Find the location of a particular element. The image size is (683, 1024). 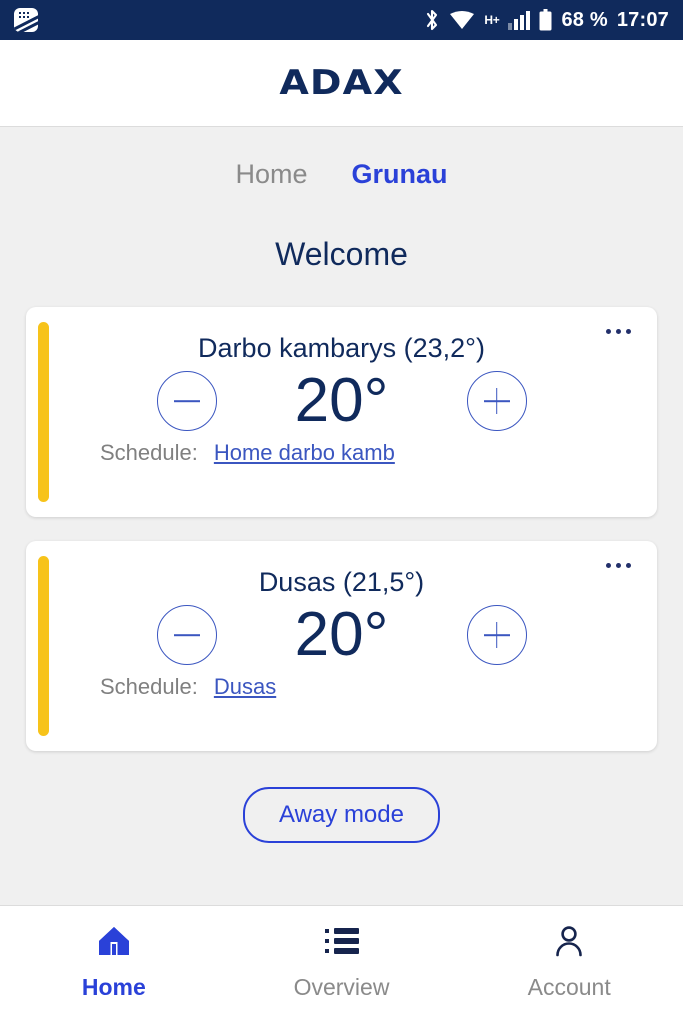

bottom-navigation-bar: Home Overview Account is located at coordinates (341, 964).